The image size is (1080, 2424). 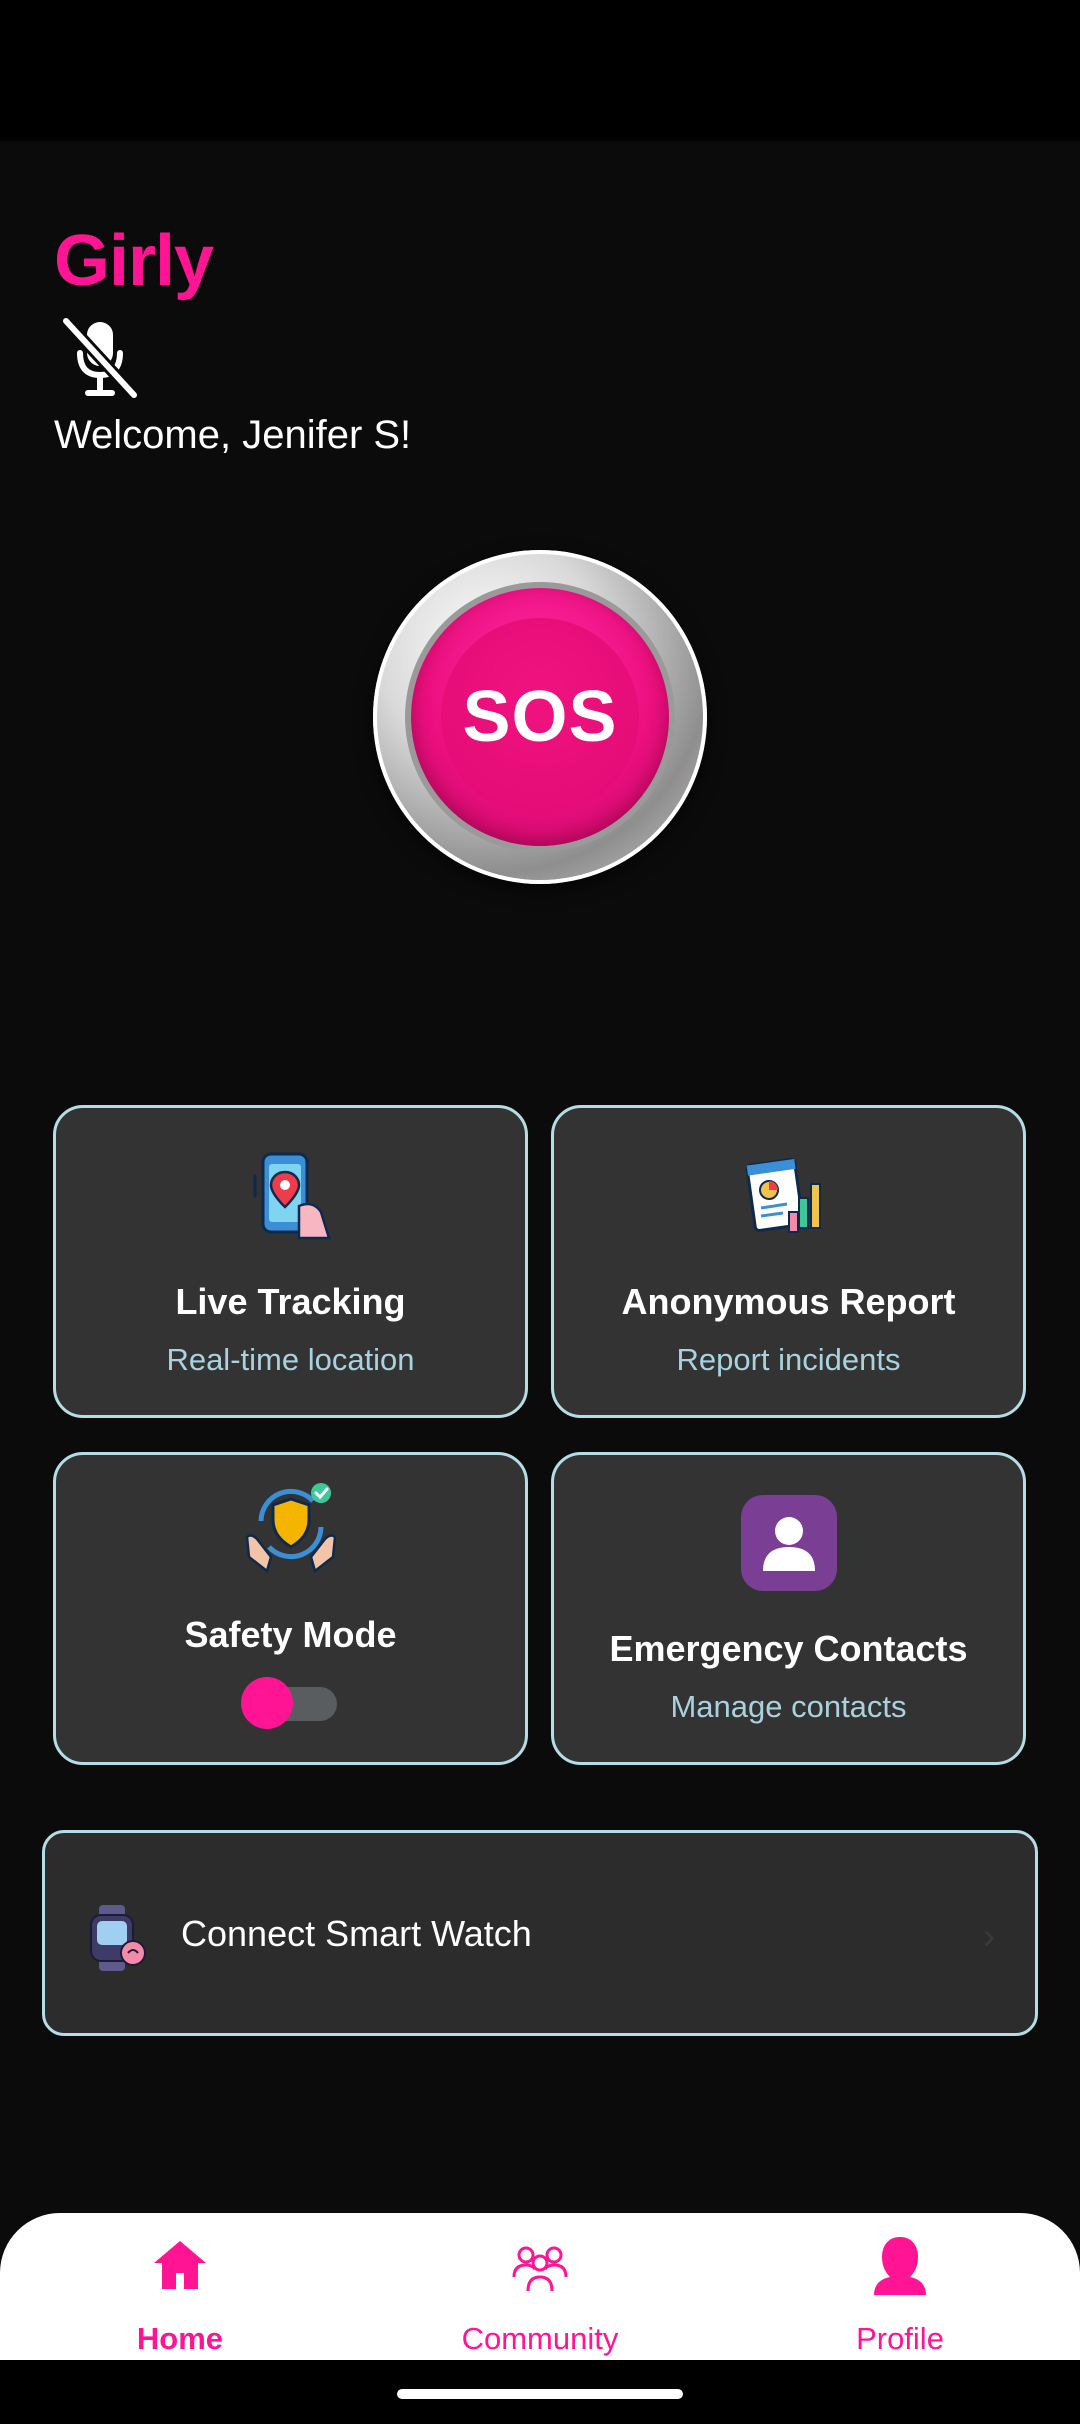 What do you see at coordinates (788, 1359) in the screenshot?
I see `card-subtitle: Report incidents` at bounding box center [788, 1359].